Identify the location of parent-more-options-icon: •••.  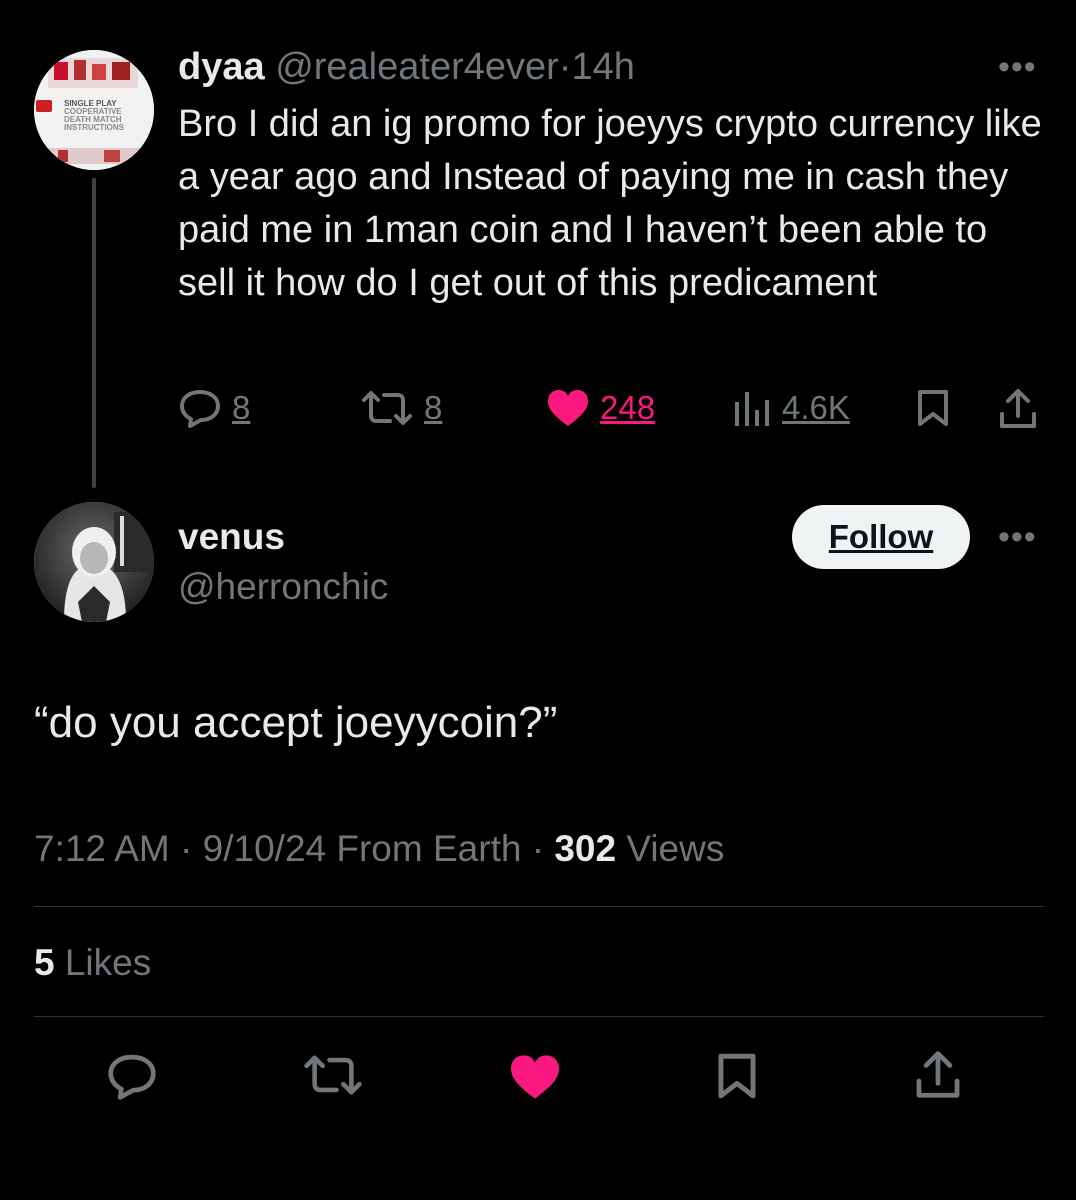
(1017, 67).